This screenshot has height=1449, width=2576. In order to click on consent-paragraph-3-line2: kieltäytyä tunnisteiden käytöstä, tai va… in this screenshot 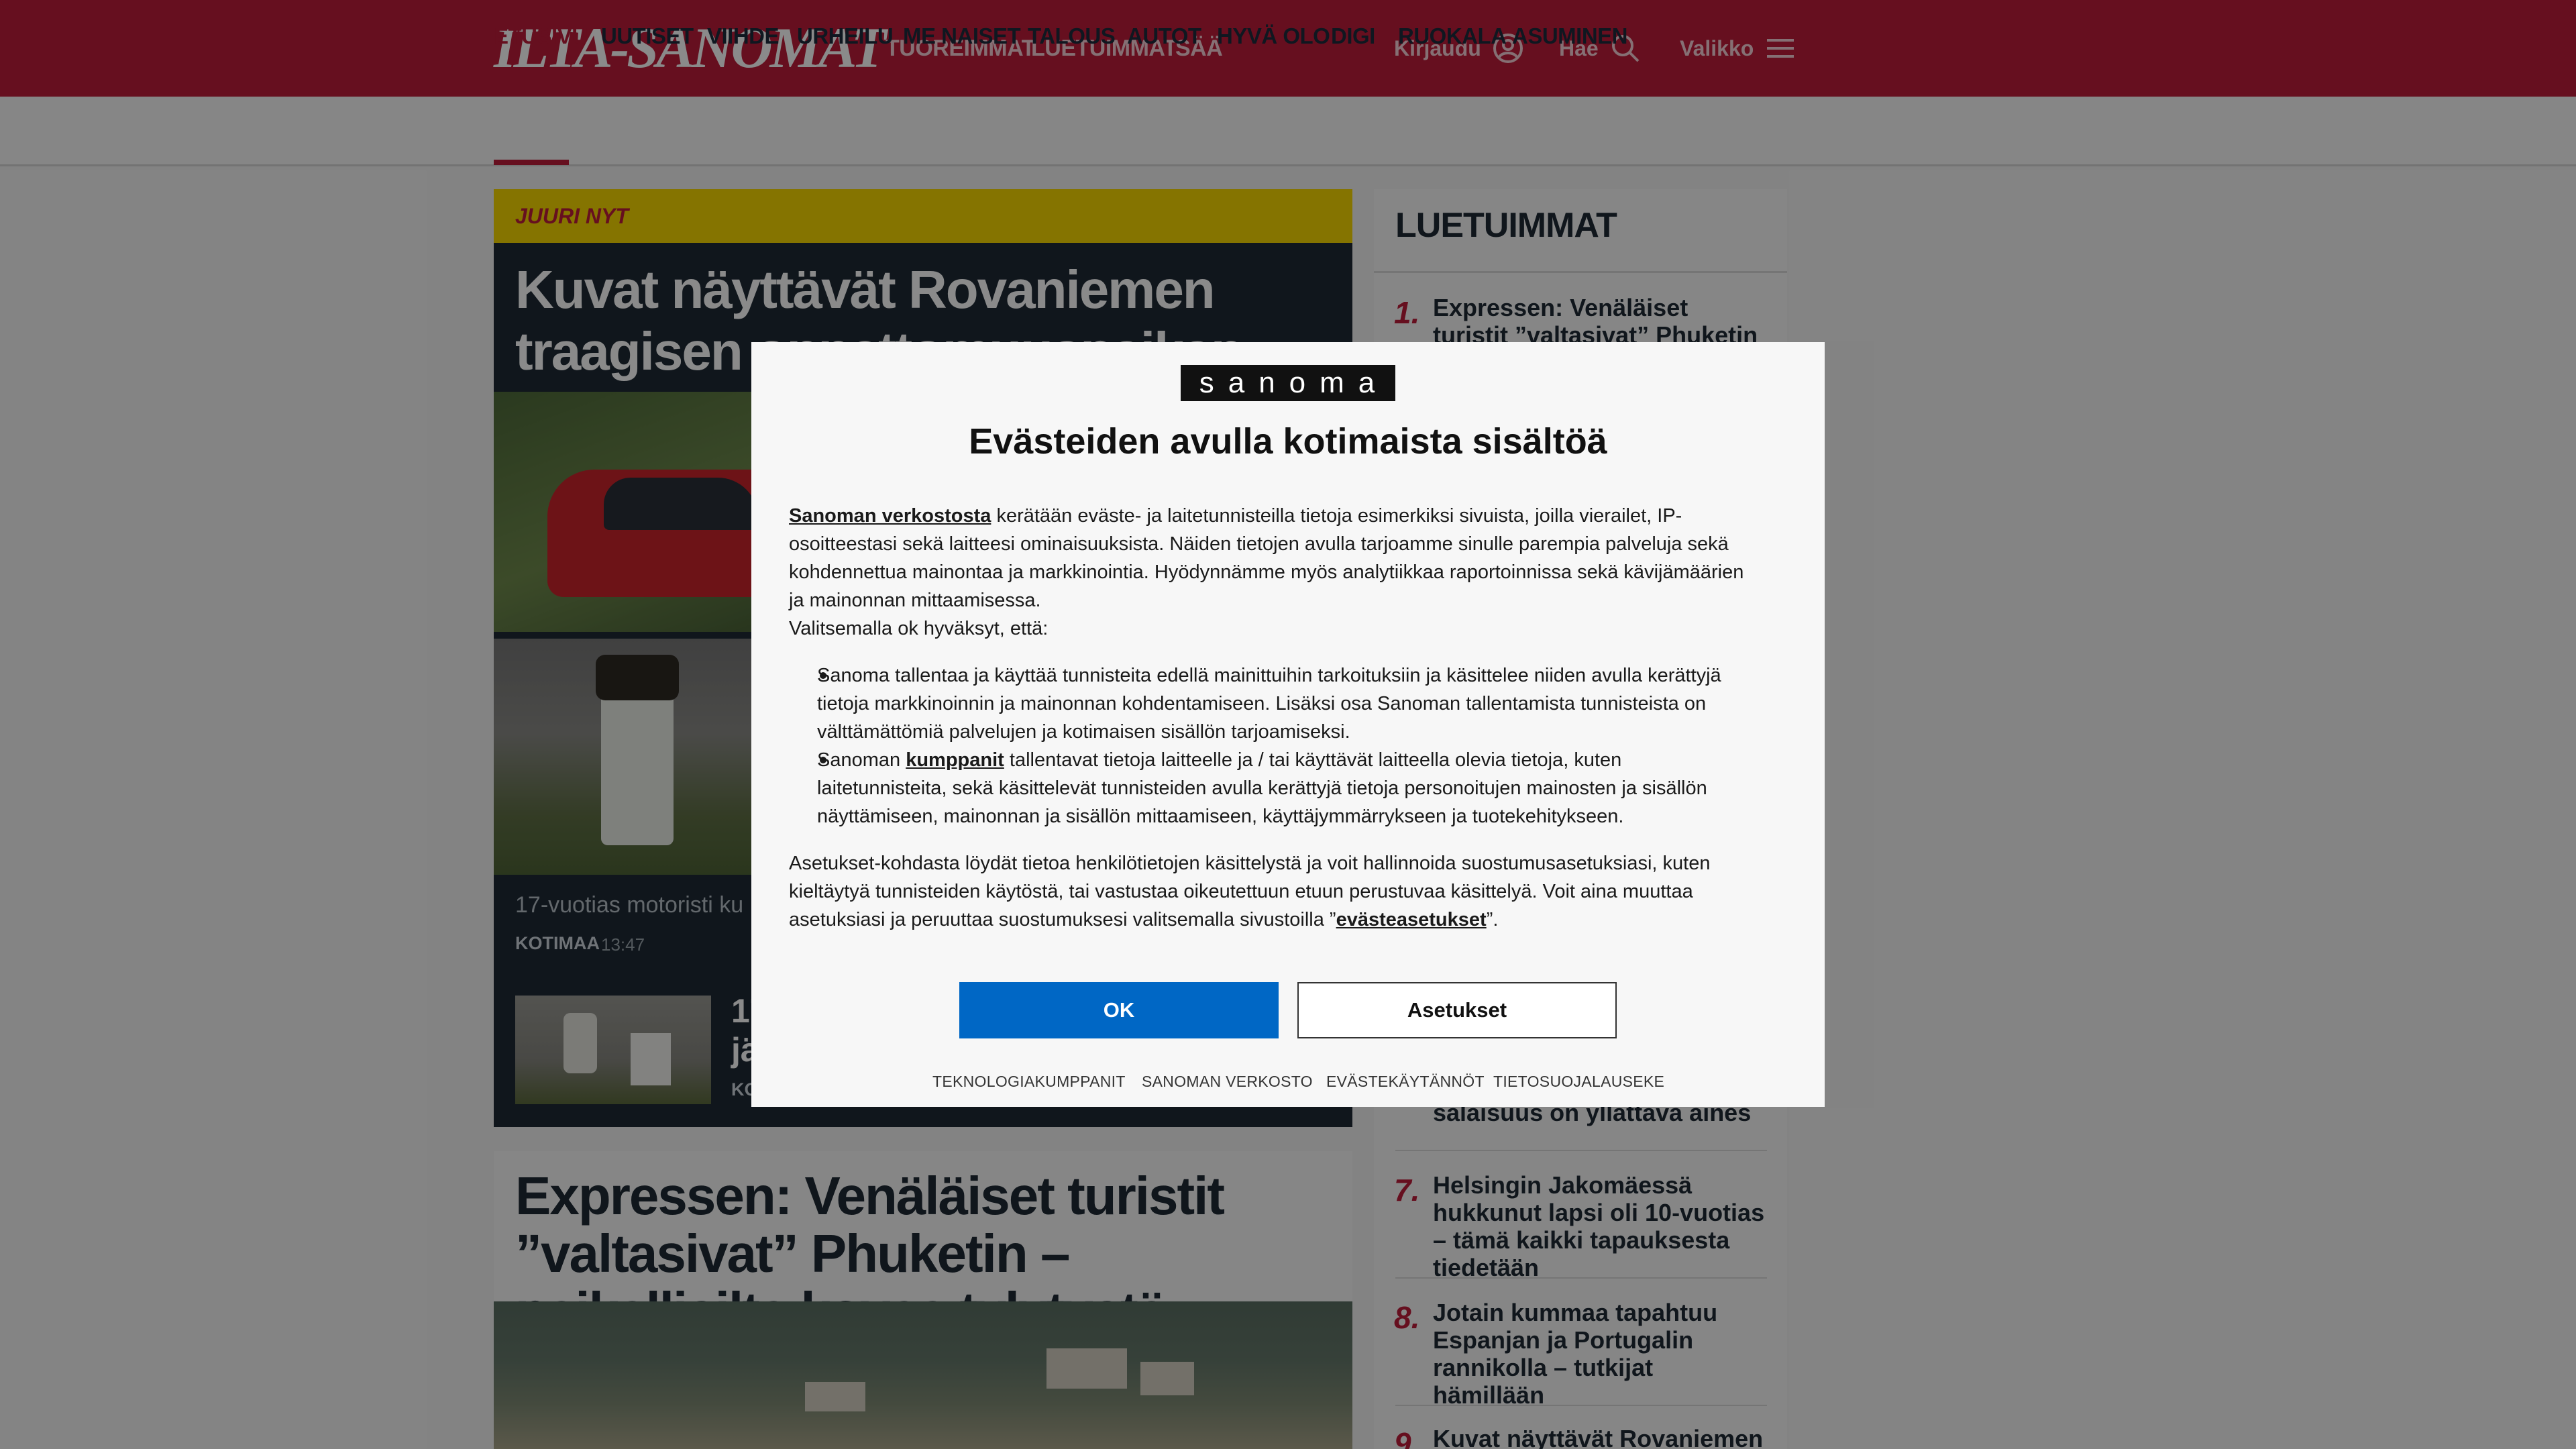, I will do `click(1241, 891)`.